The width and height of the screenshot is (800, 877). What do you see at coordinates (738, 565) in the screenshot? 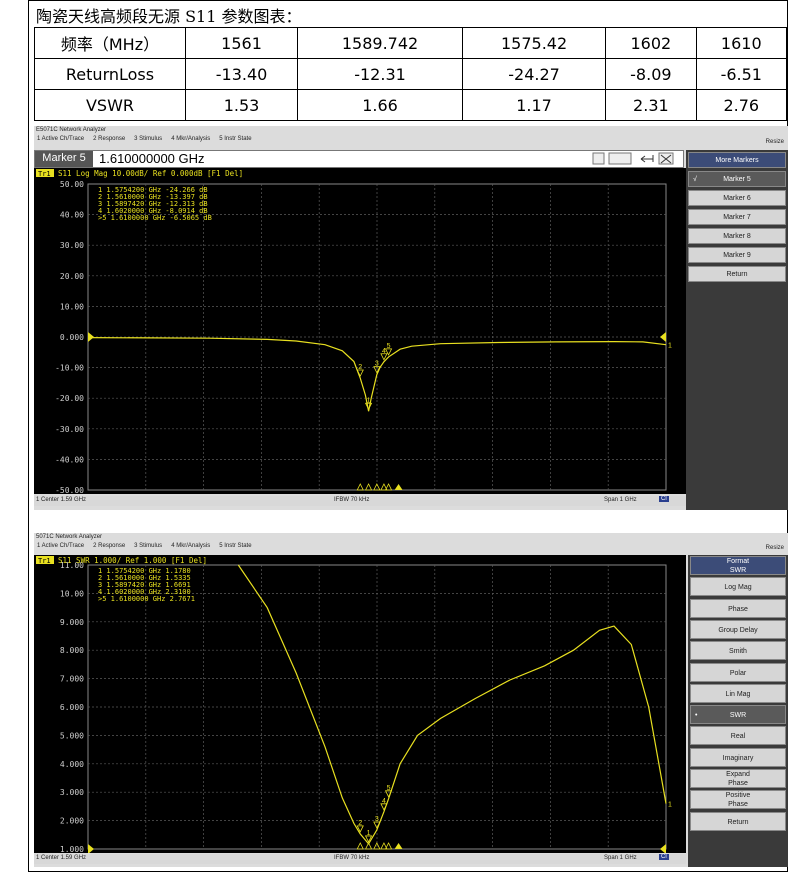
I see `softkey-format-swr: Format SWR` at bounding box center [738, 565].